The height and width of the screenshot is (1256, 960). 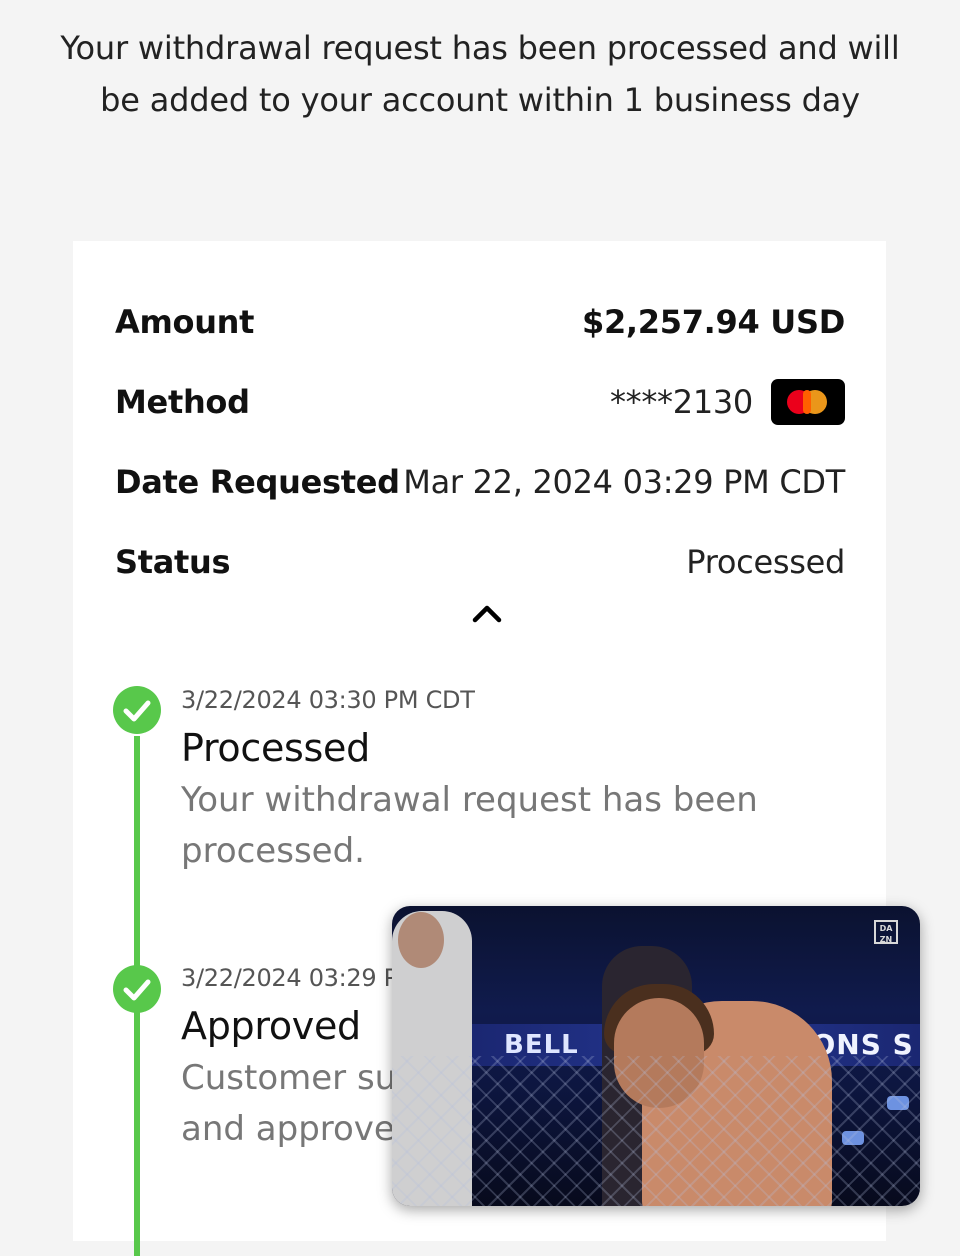 I want to click on referee-head, so click(x=421, y=940).